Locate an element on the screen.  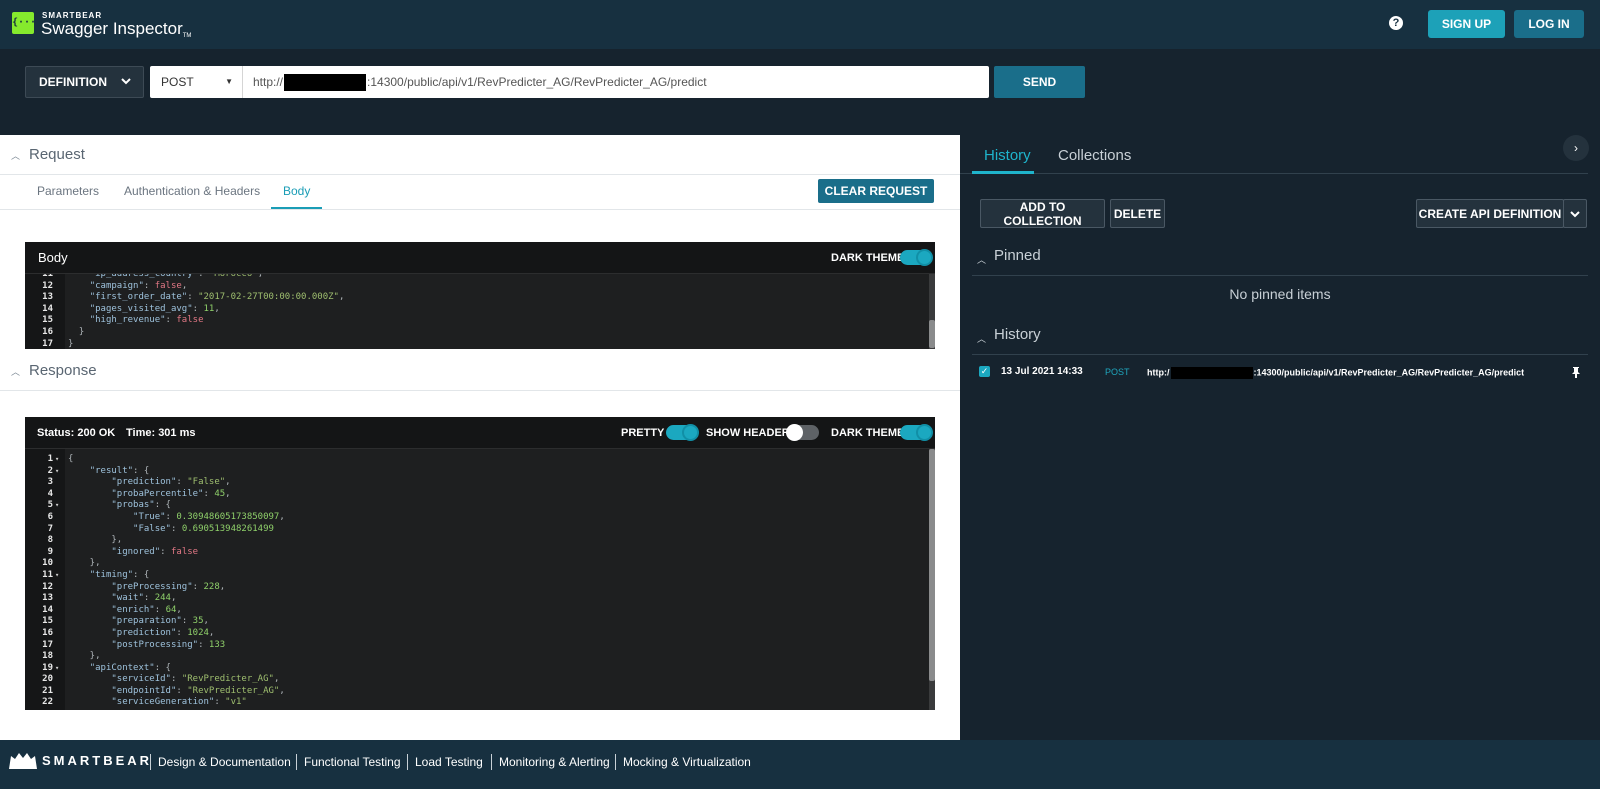
collapse-sidebar-icon: › is located at coordinates (1576, 148).